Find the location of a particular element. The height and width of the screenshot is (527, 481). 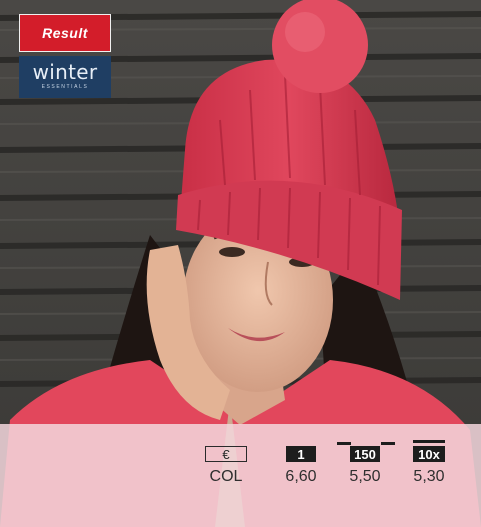

qty-10x-price: 5,30 is located at coordinates (429, 476).